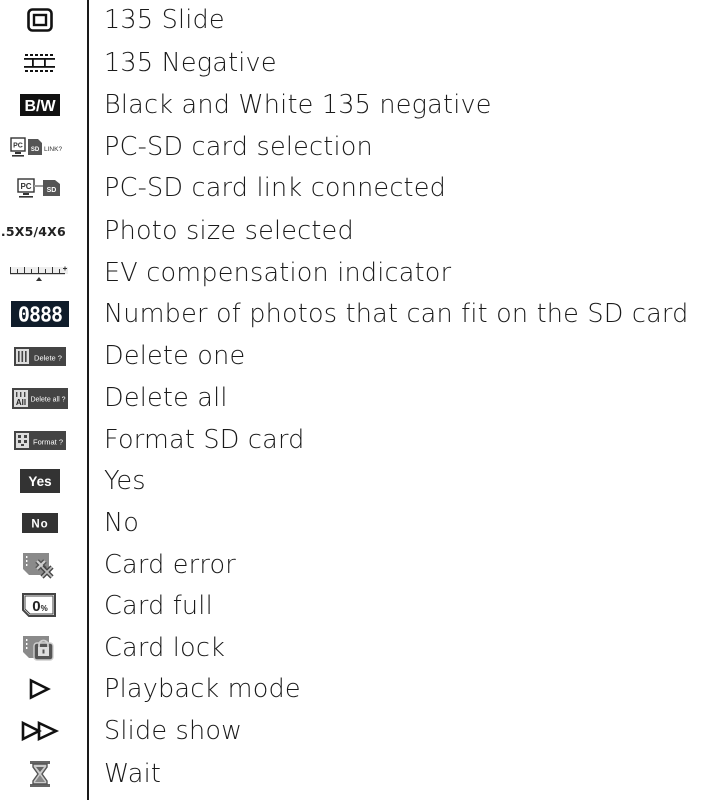 This screenshot has height=800, width=720. Describe the element at coordinates (40, 774) in the screenshot. I see `hourglass-icon` at that location.